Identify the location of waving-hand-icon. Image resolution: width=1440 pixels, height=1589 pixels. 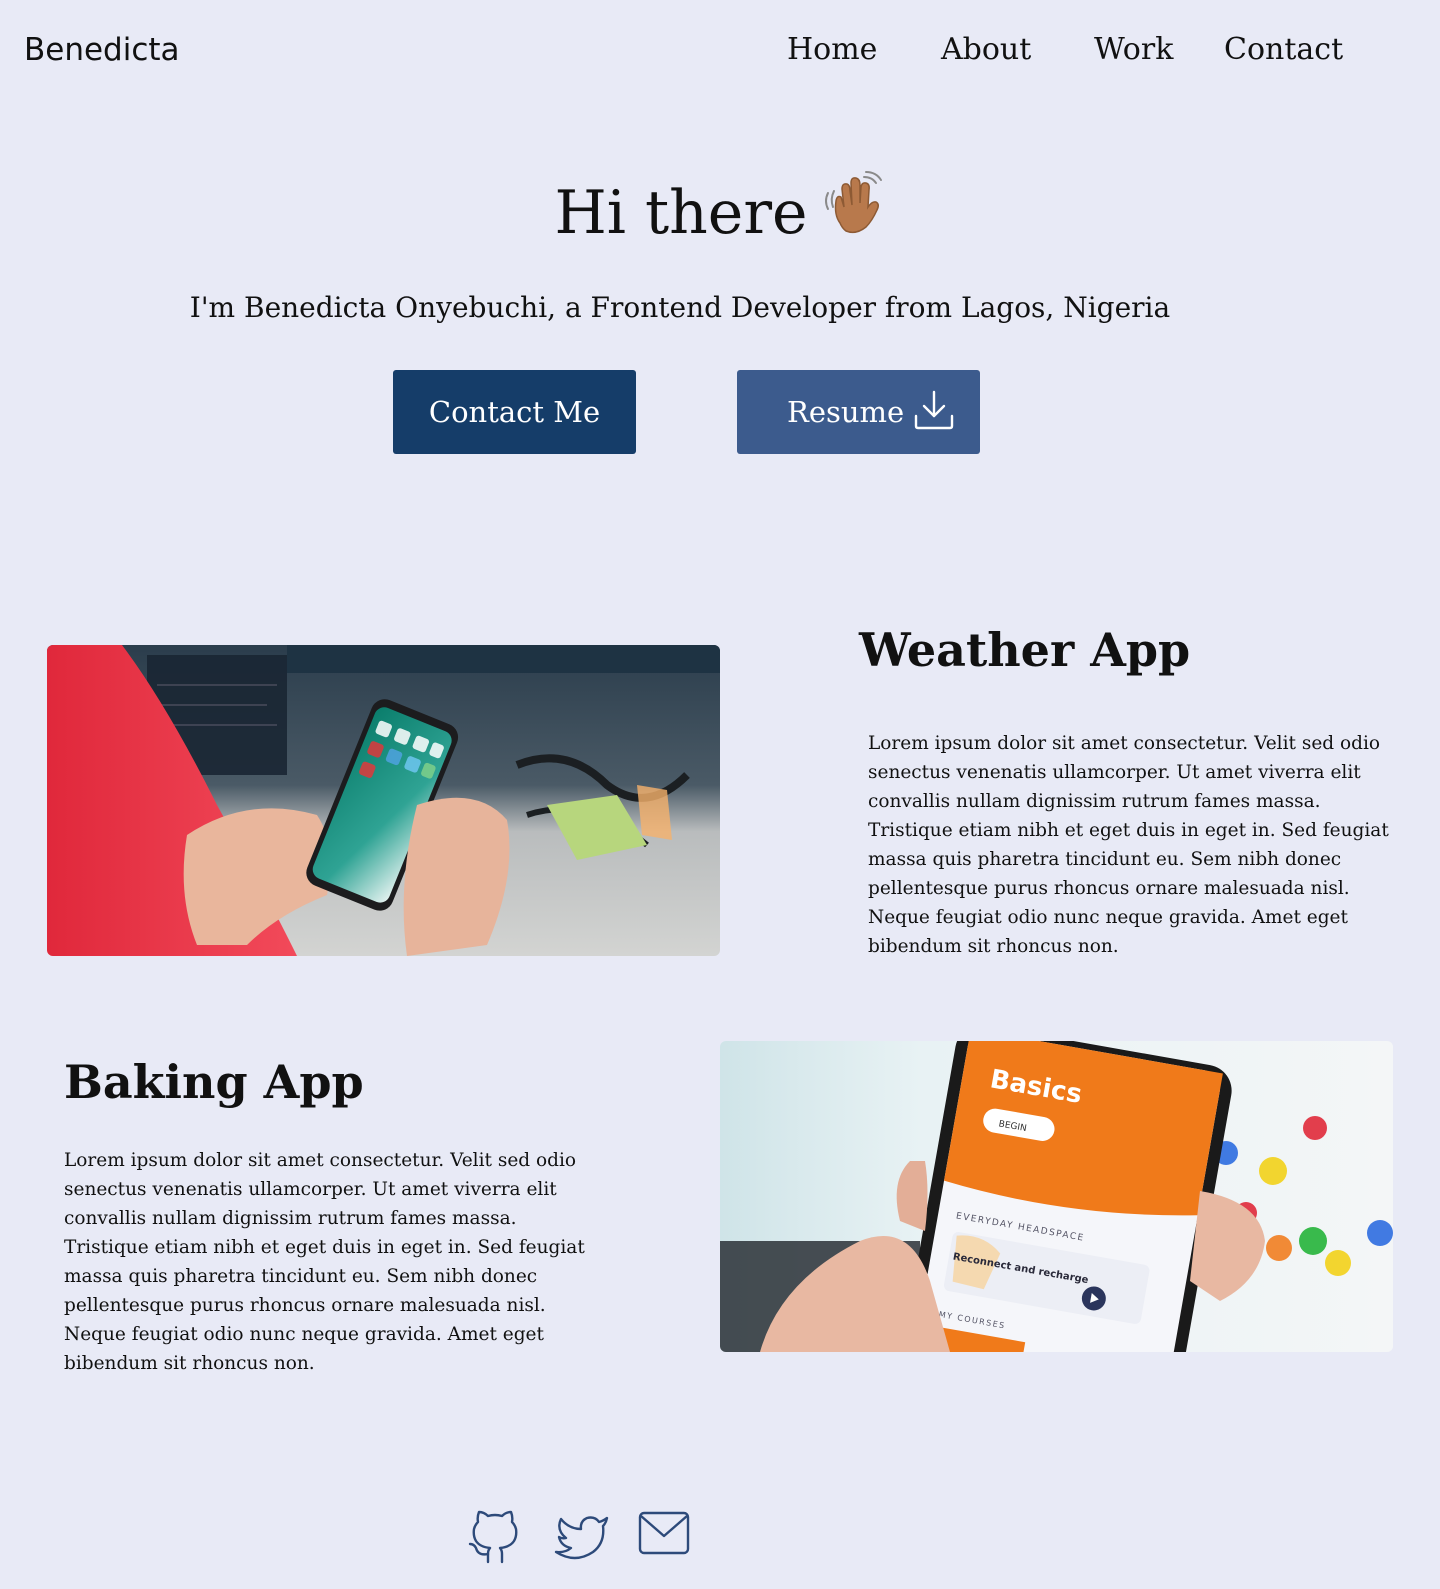
(853, 216).